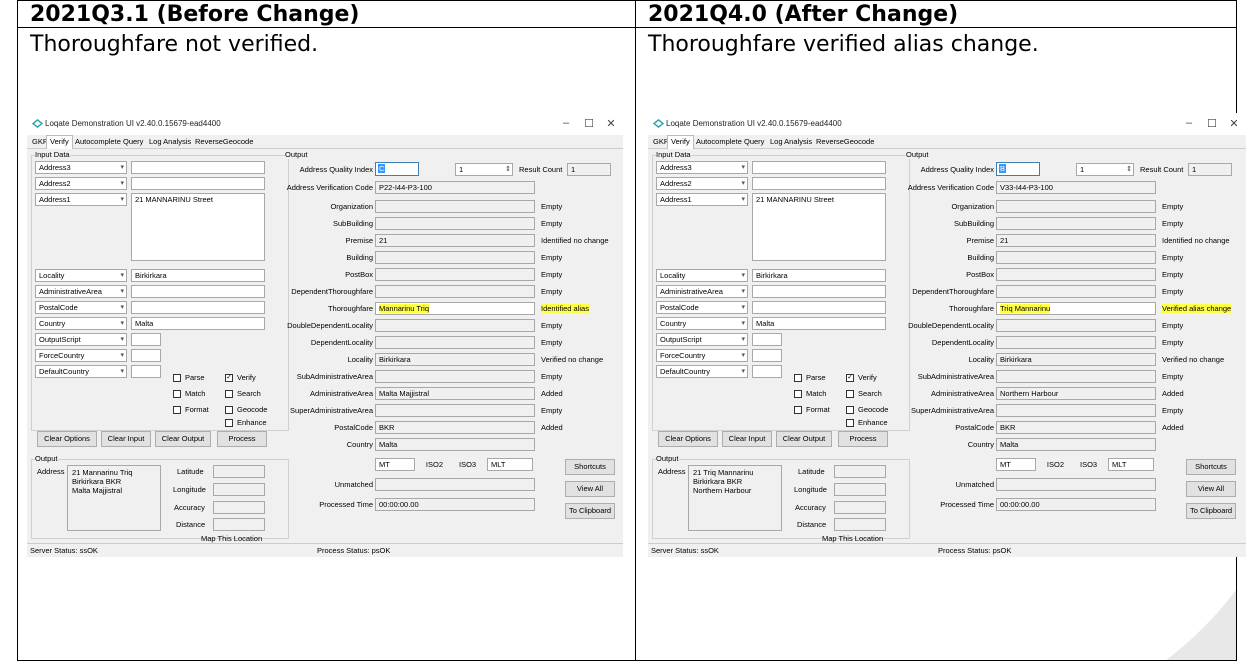 This screenshot has height=661, width=1255. Describe the element at coordinates (1018, 169) in the screenshot. I see `aqi-field: B` at that location.